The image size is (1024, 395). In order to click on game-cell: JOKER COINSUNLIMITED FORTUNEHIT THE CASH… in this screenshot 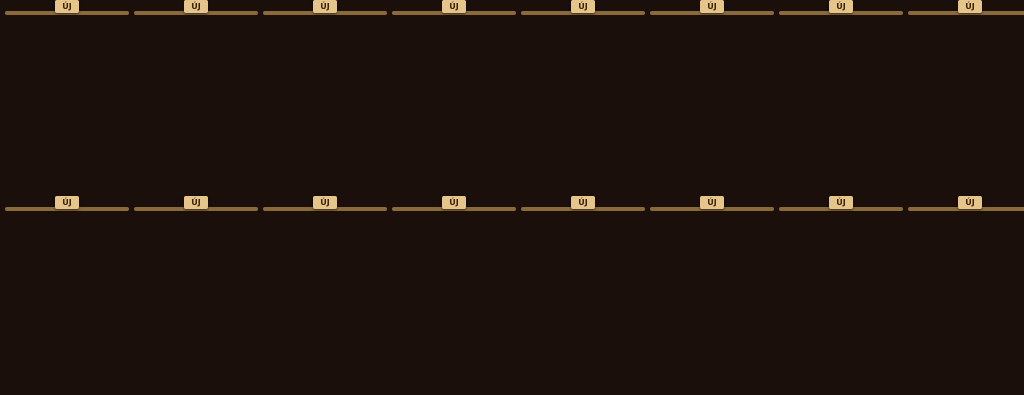, I will do `click(196, 97)`.